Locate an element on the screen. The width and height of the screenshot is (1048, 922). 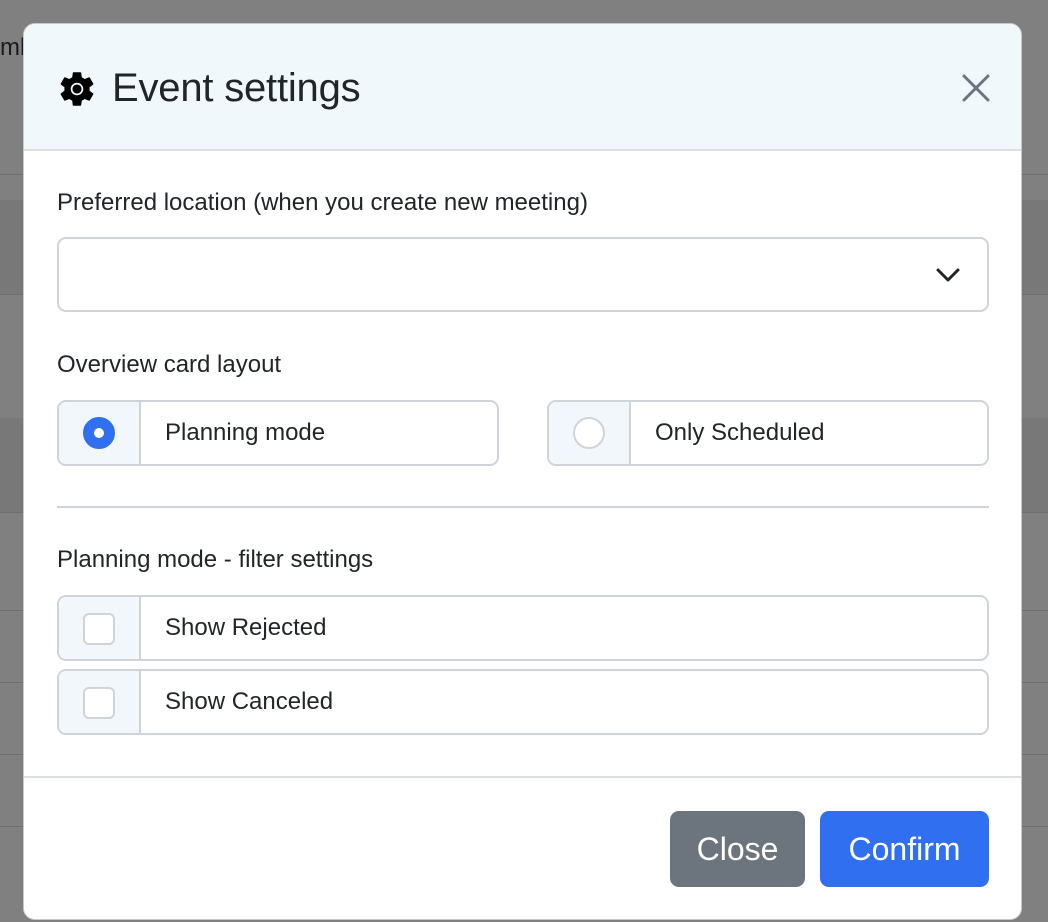
planning-mode-radio is located at coordinates (99, 433).